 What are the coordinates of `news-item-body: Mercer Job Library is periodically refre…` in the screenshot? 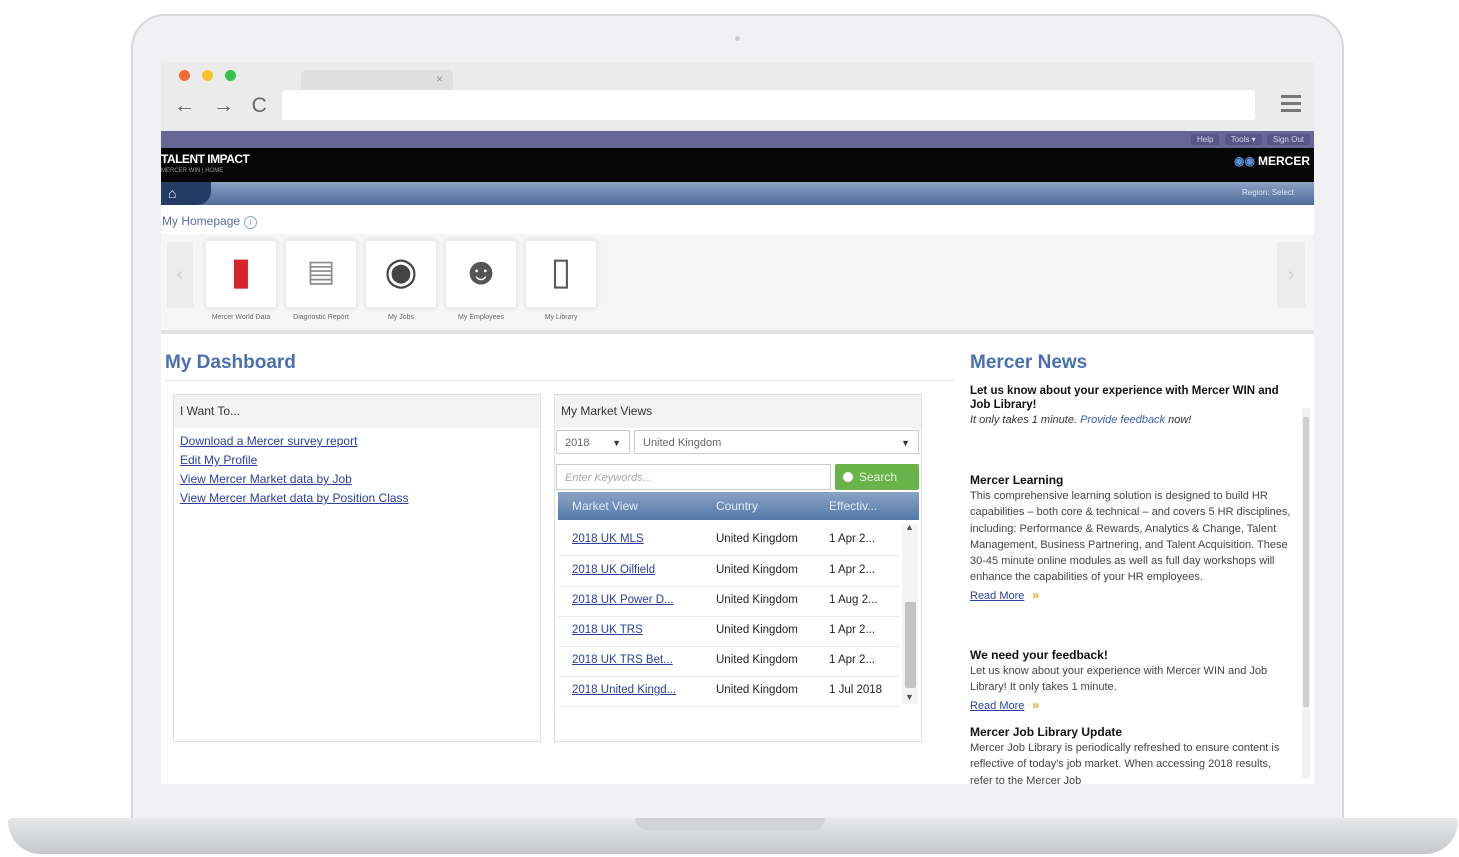 It's located at (1125, 763).